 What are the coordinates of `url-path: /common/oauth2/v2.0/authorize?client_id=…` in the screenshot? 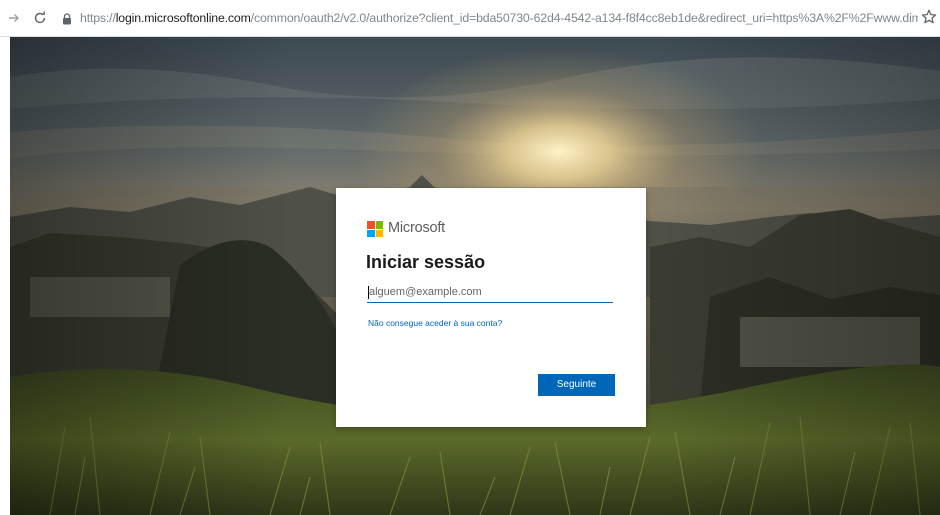 It's located at (584, 18).